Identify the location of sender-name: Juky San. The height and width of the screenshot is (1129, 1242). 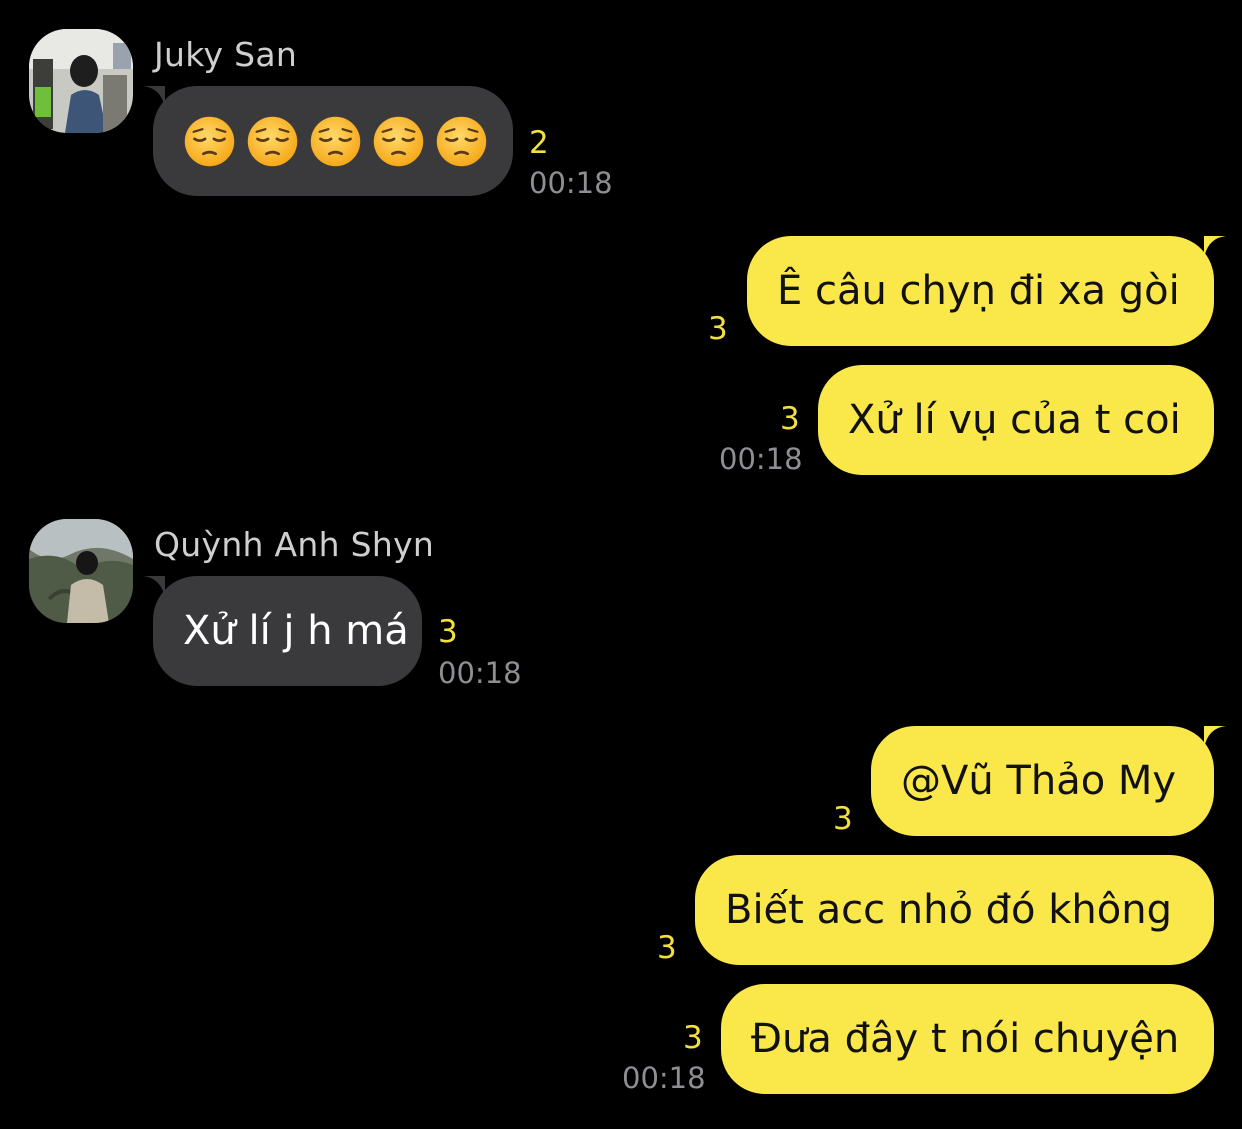
(226, 54).